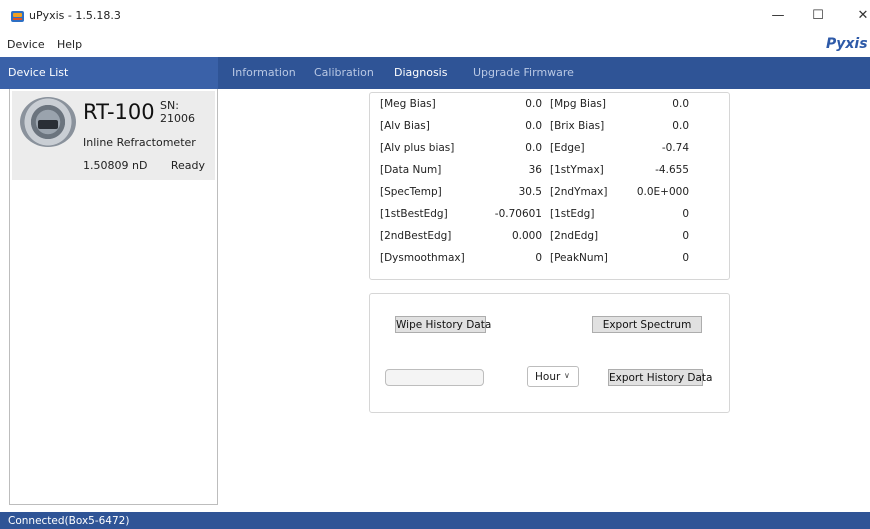 The height and width of the screenshot is (529, 870). I want to click on export-history-button: Export History Data, so click(660, 377).